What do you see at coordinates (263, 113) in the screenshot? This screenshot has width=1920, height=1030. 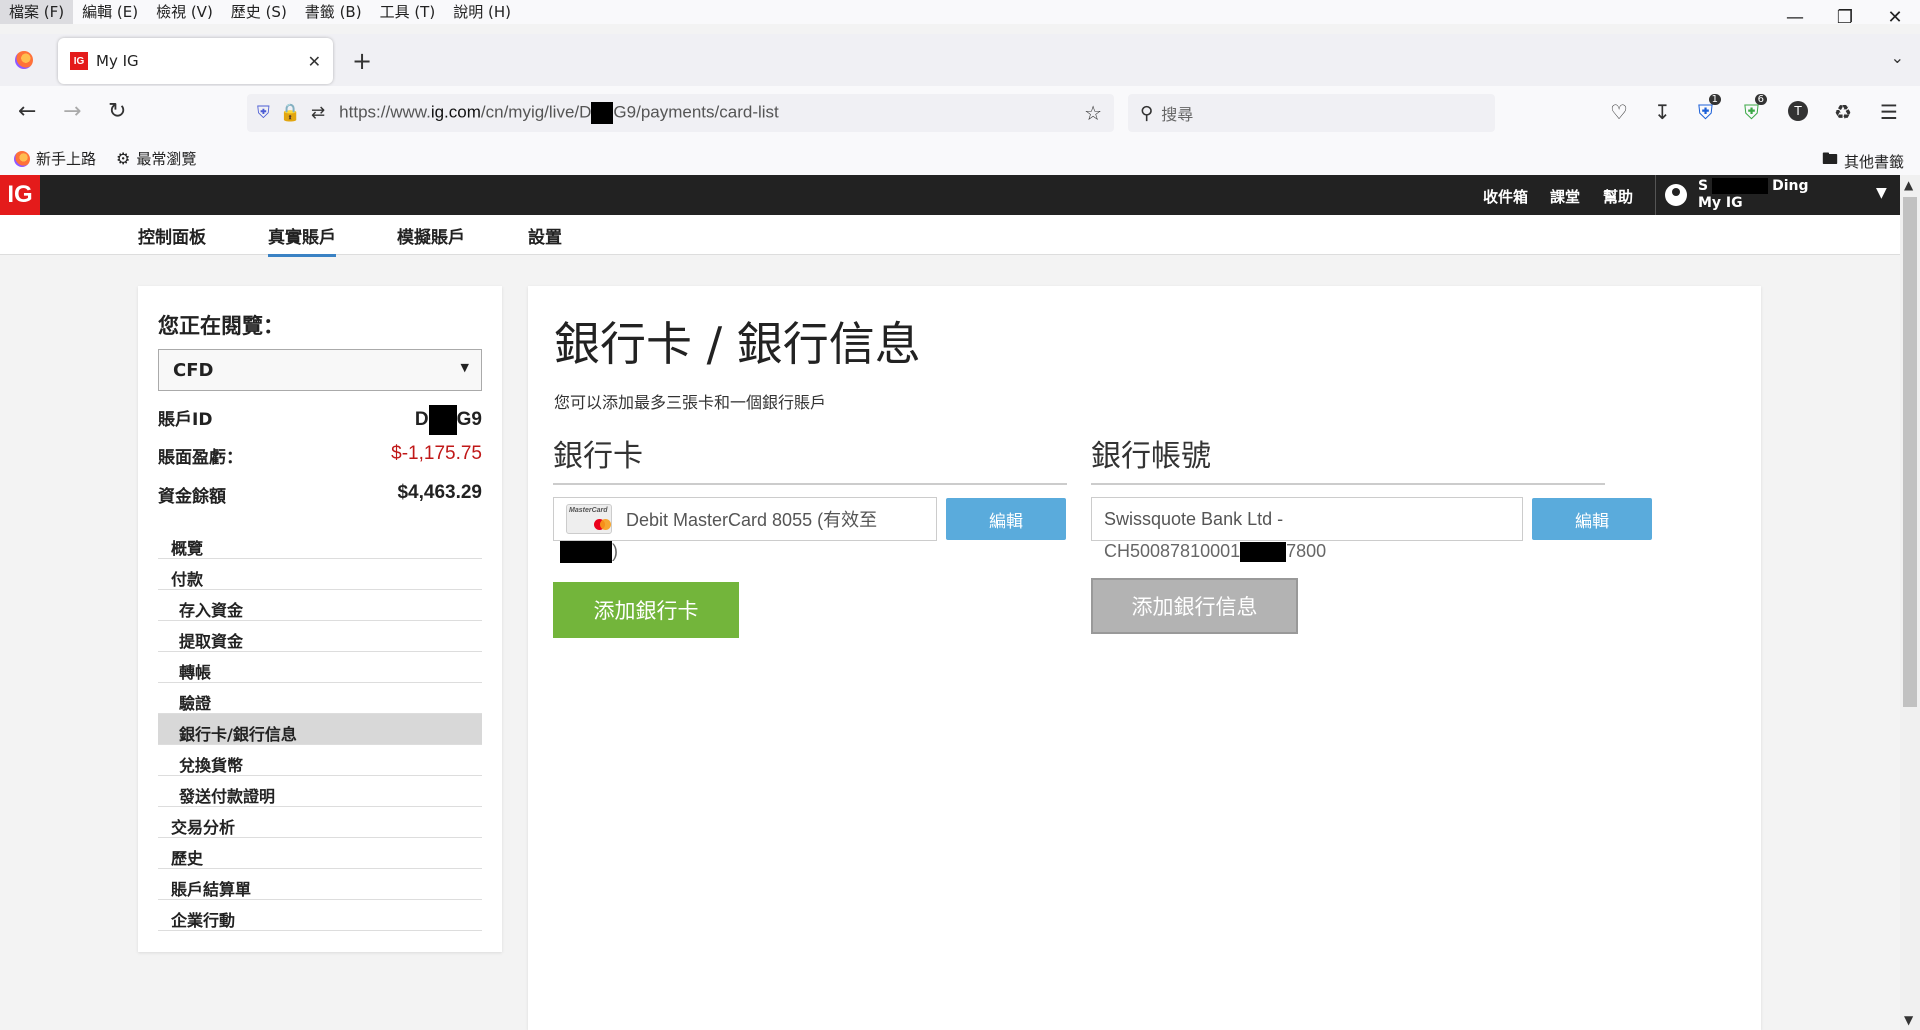 I see `tracking-shield-icon: ⛨` at bounding box center [263, 113].